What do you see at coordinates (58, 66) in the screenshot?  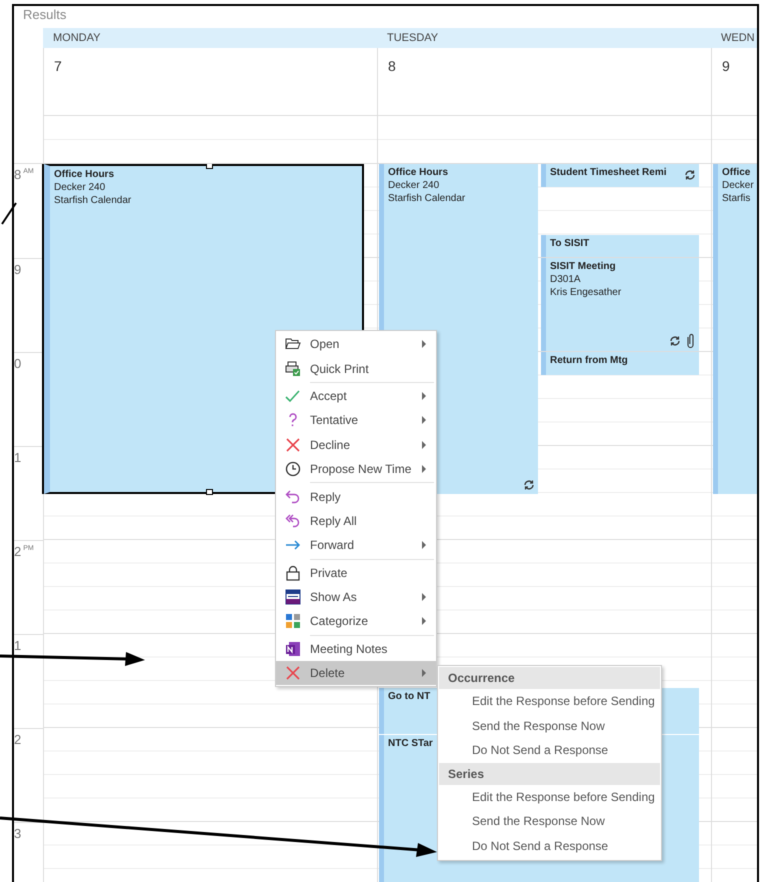 I see `date-number: 7` at bounding box center [58, 66].